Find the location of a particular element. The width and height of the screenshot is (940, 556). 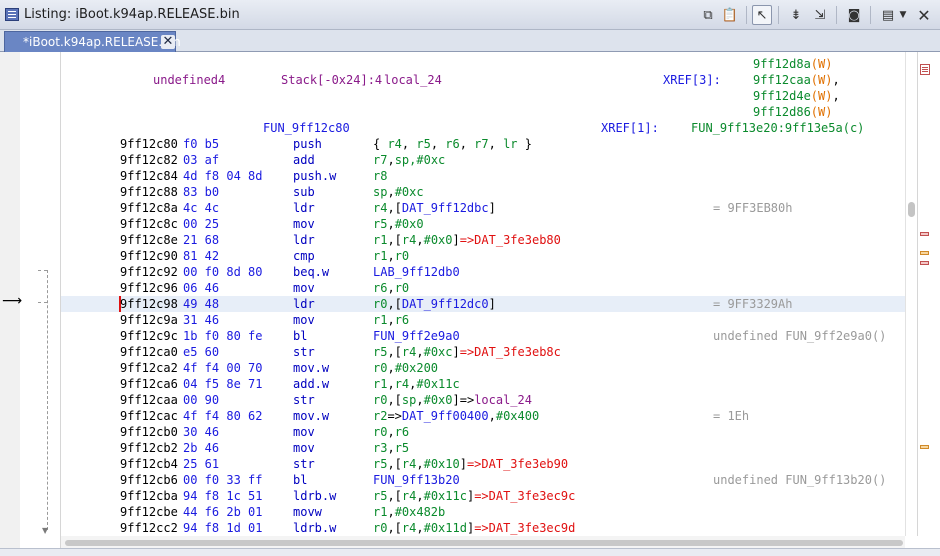

instruction-address: 9ff12cb0 is located at coordinates (149, 432).